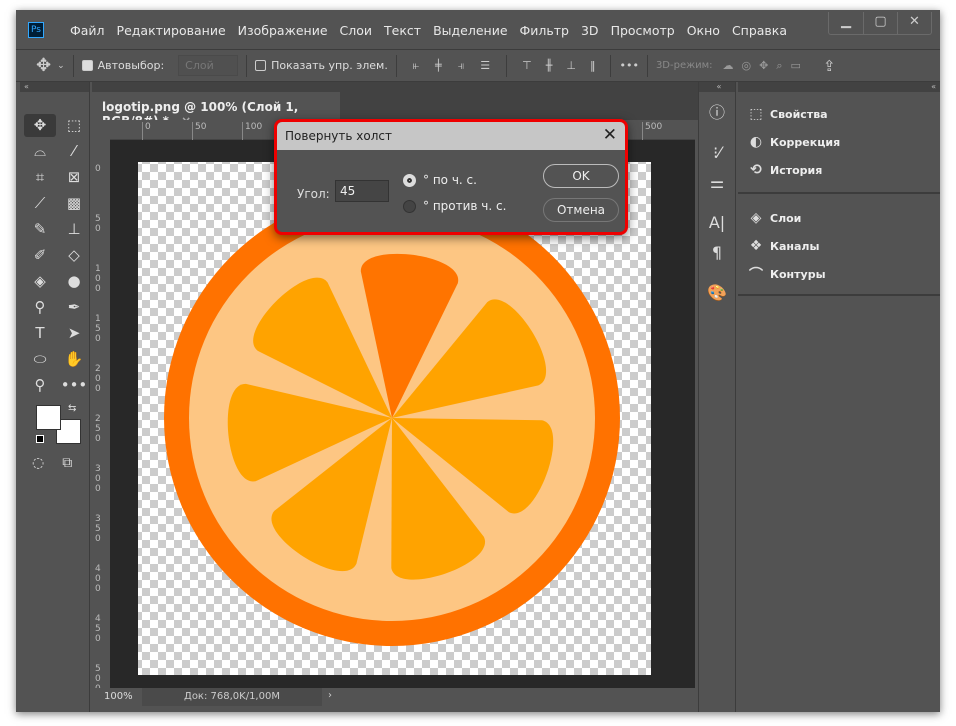 This screenshot has width=956, height=726. I want to click on panel-label: История, so click(796, 170).